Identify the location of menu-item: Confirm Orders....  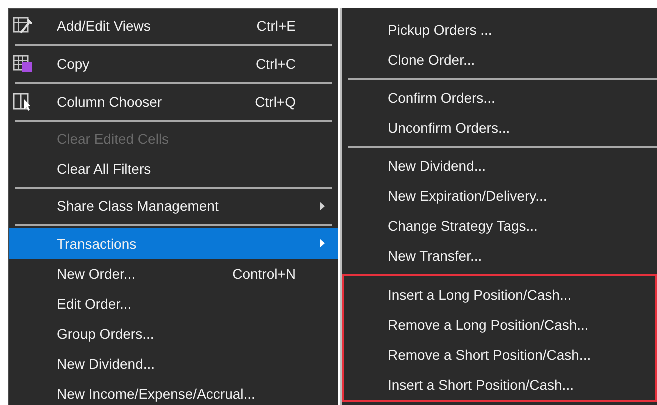
(499, 98).